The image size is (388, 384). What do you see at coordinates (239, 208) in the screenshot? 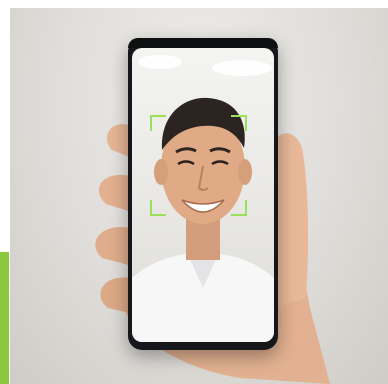
I see `face-scan-corner-bottom-right-icon` at bounding box center [239, 208].